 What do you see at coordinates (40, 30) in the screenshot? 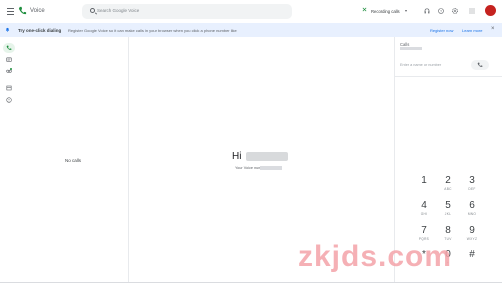
I see `banner-title: Try one-click dialing` at bounding box center [40, 30].